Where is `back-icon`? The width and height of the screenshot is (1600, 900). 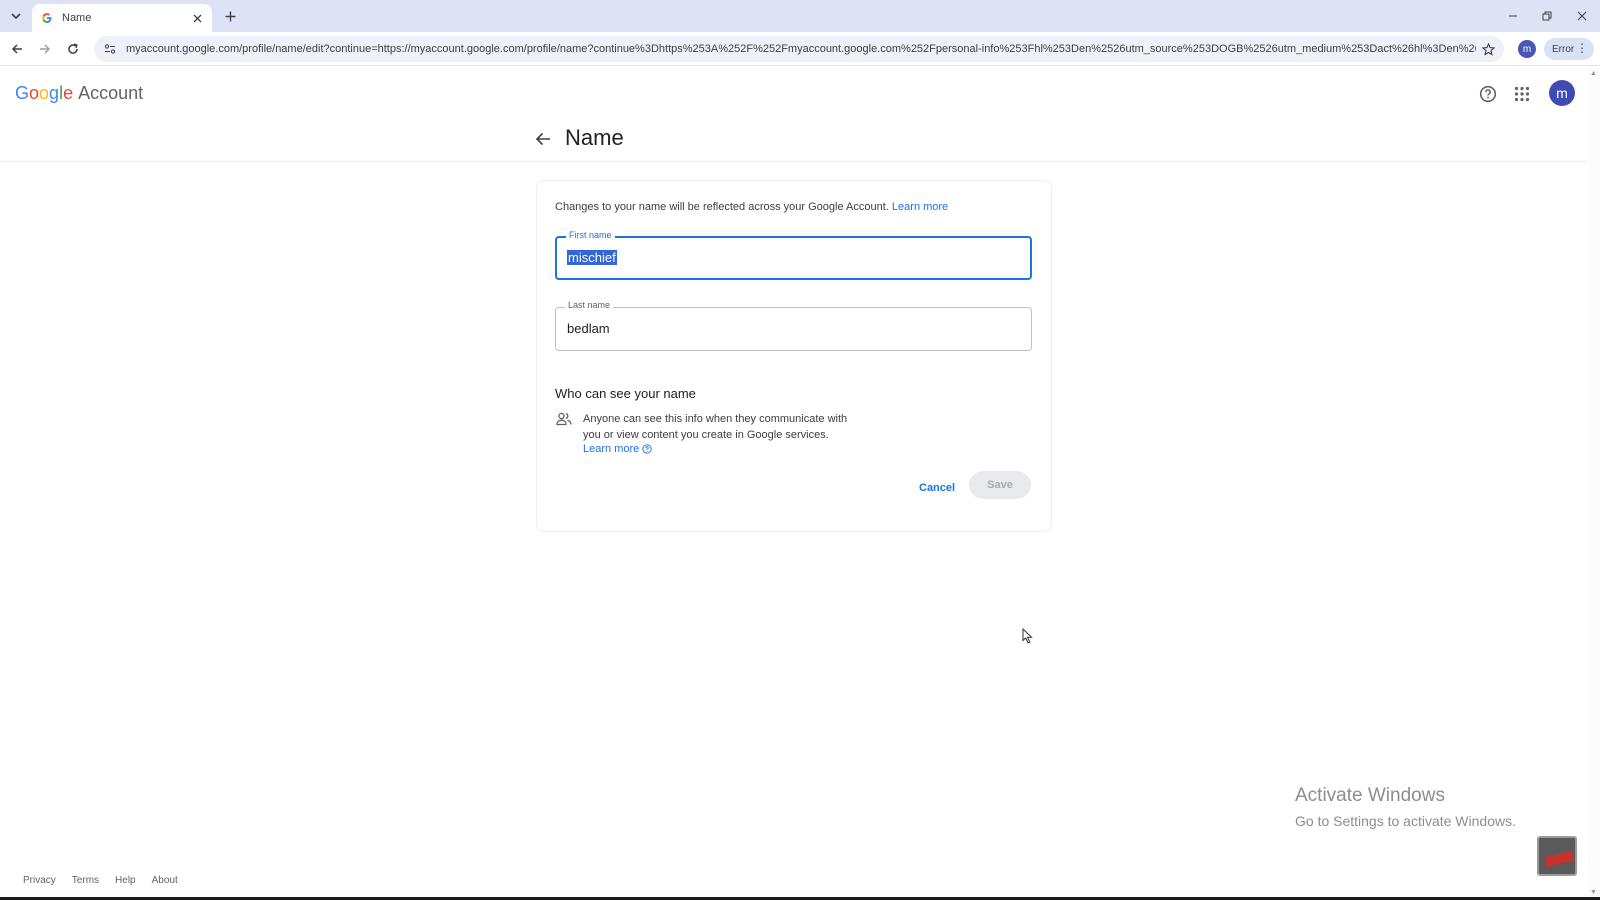
back-icon is located at coordinates (17, 49).